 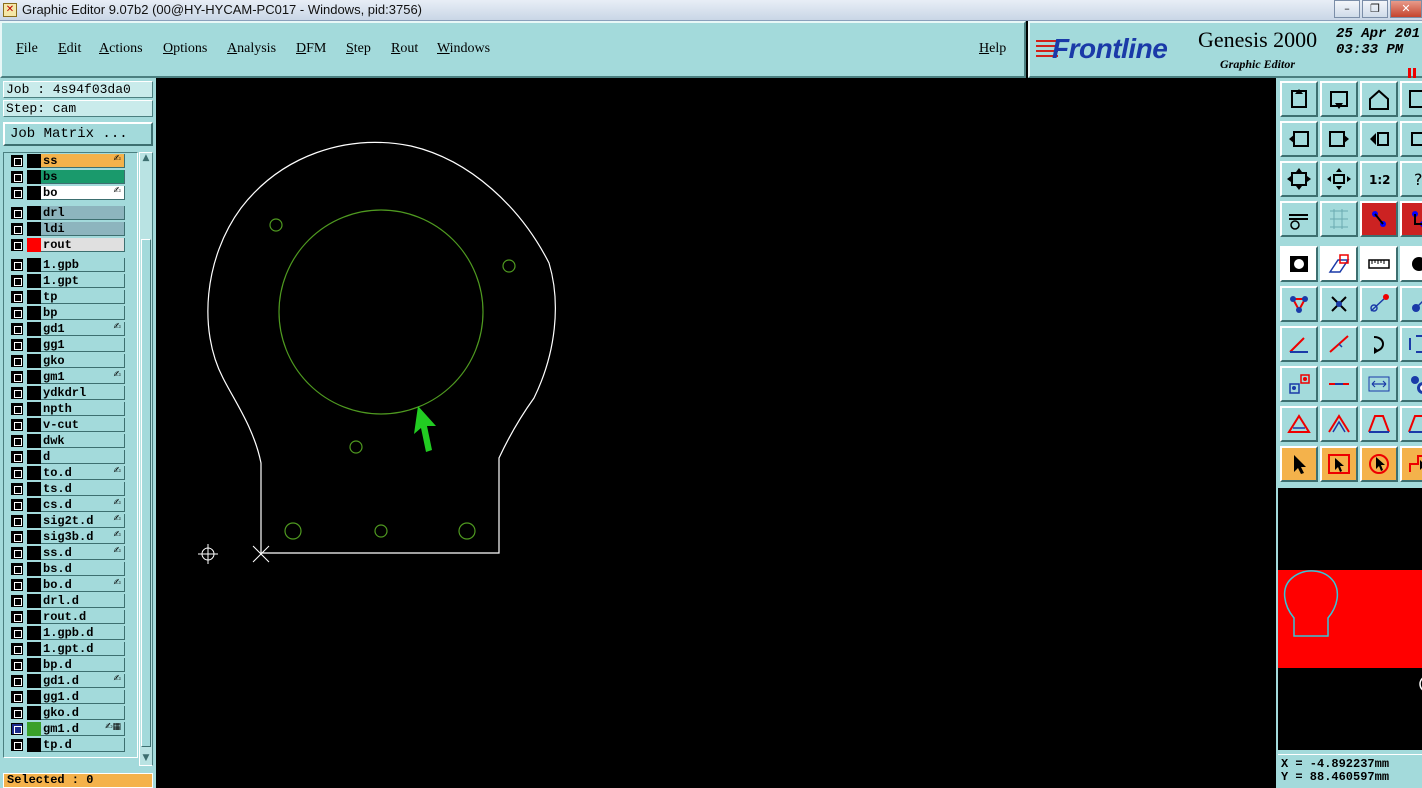 What do you see at coordinates (121, 49) in the screenshot?
I see `menu-actions: Actions` at bounding box center [121, 49].